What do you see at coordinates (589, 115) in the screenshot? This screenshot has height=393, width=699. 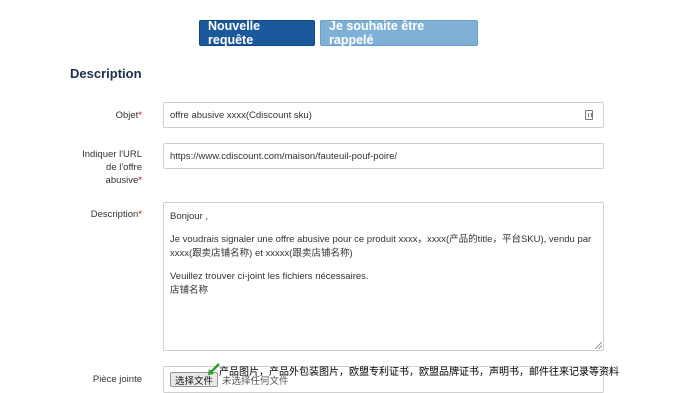 I see `field-action-icon` at bounding box center [589, 115].